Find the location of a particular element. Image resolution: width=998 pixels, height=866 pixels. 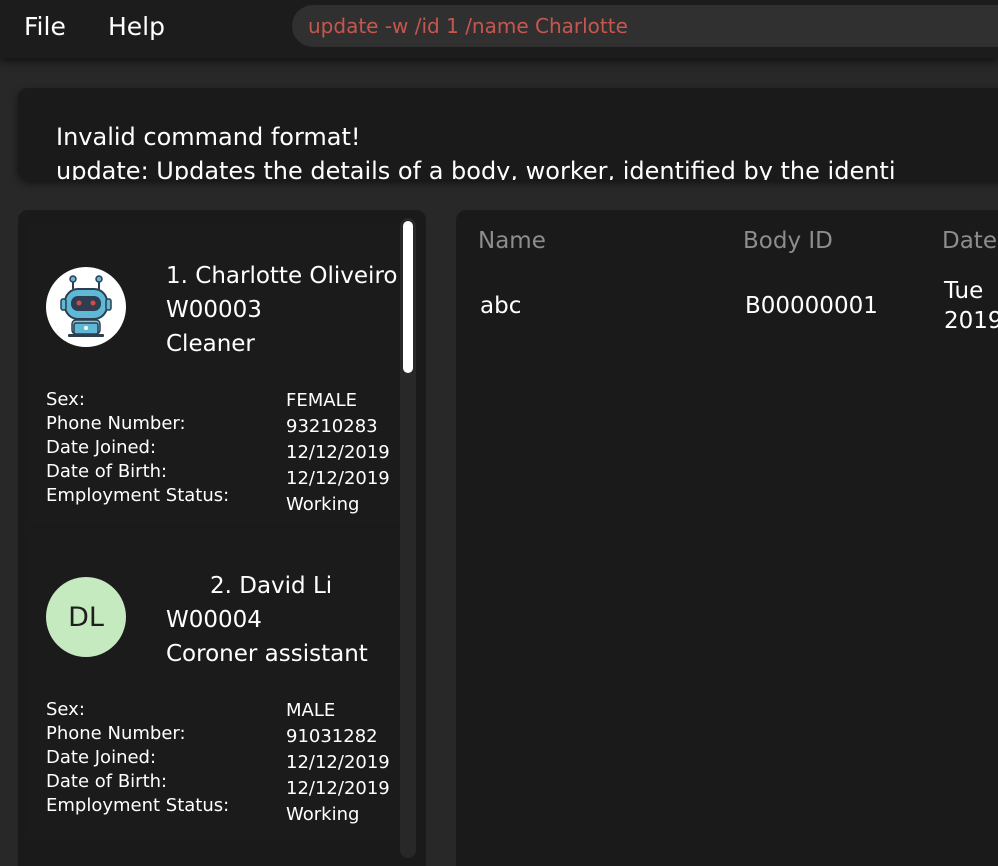

column-header-name: Name is located at coordinates (512, 241).